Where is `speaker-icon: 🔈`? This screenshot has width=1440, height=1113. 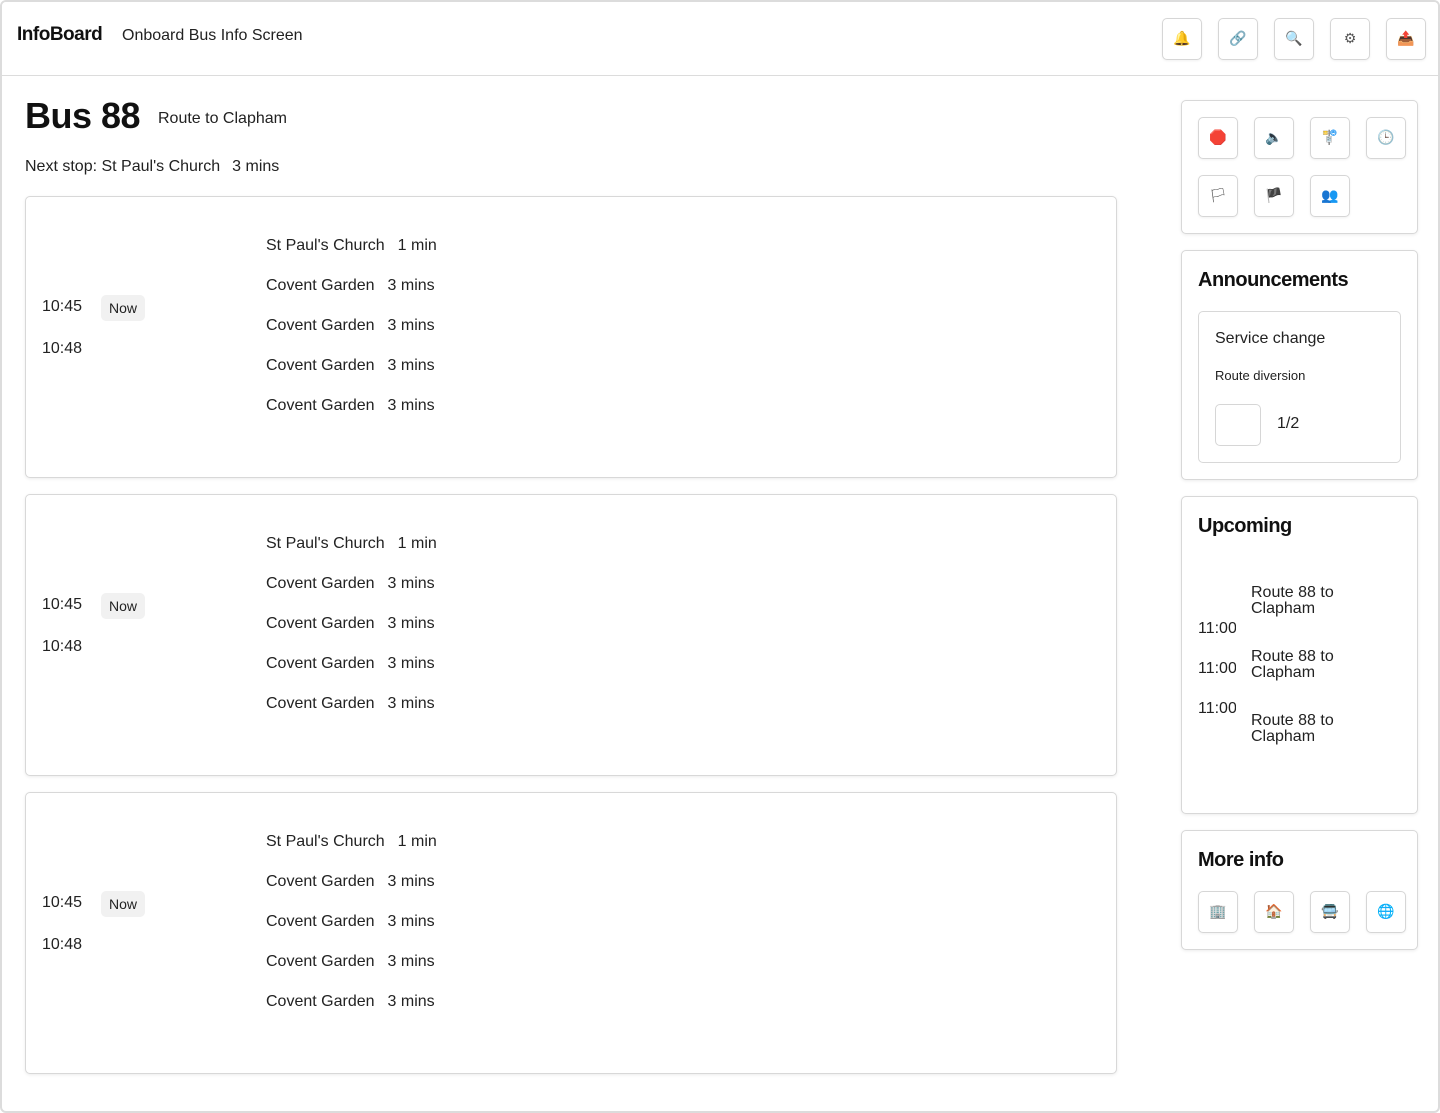
speaker-icon: 🔈 is located at coordinates (1274, 138).